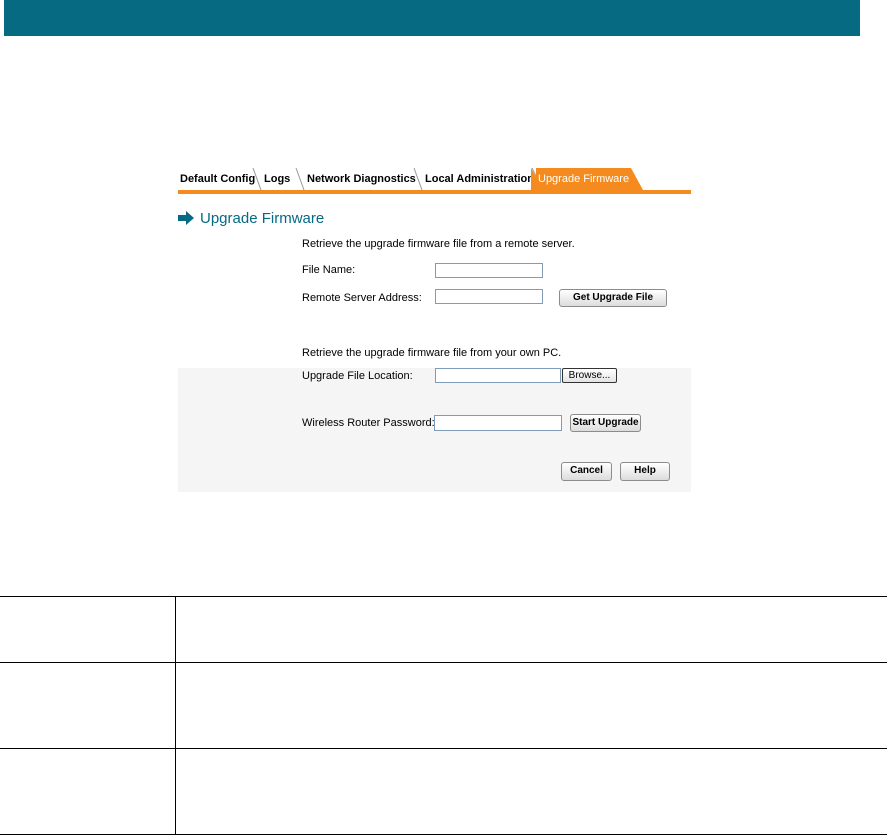 This screenshot has height=836, width=887. I want to click on file-name-label: File Name:, so click(329, 270).